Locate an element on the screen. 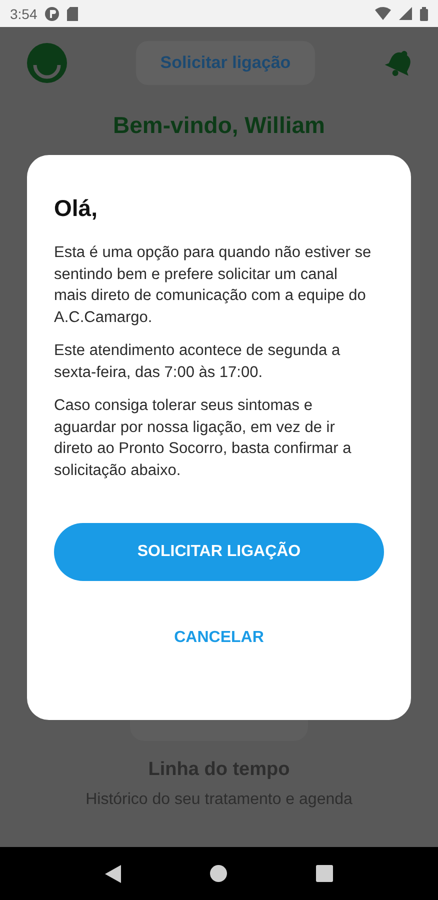 The width and height of the screenshot is (438, 900). signal-icon is located at coordinates (405, 13).